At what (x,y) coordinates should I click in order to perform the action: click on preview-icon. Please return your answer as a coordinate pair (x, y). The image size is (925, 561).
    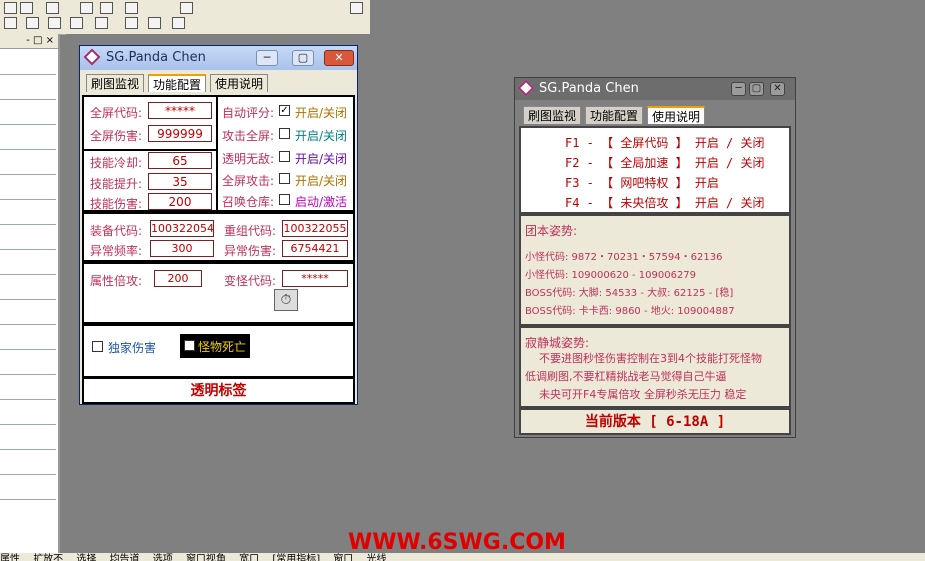
    Looking at the image, I should click on (52, 8).